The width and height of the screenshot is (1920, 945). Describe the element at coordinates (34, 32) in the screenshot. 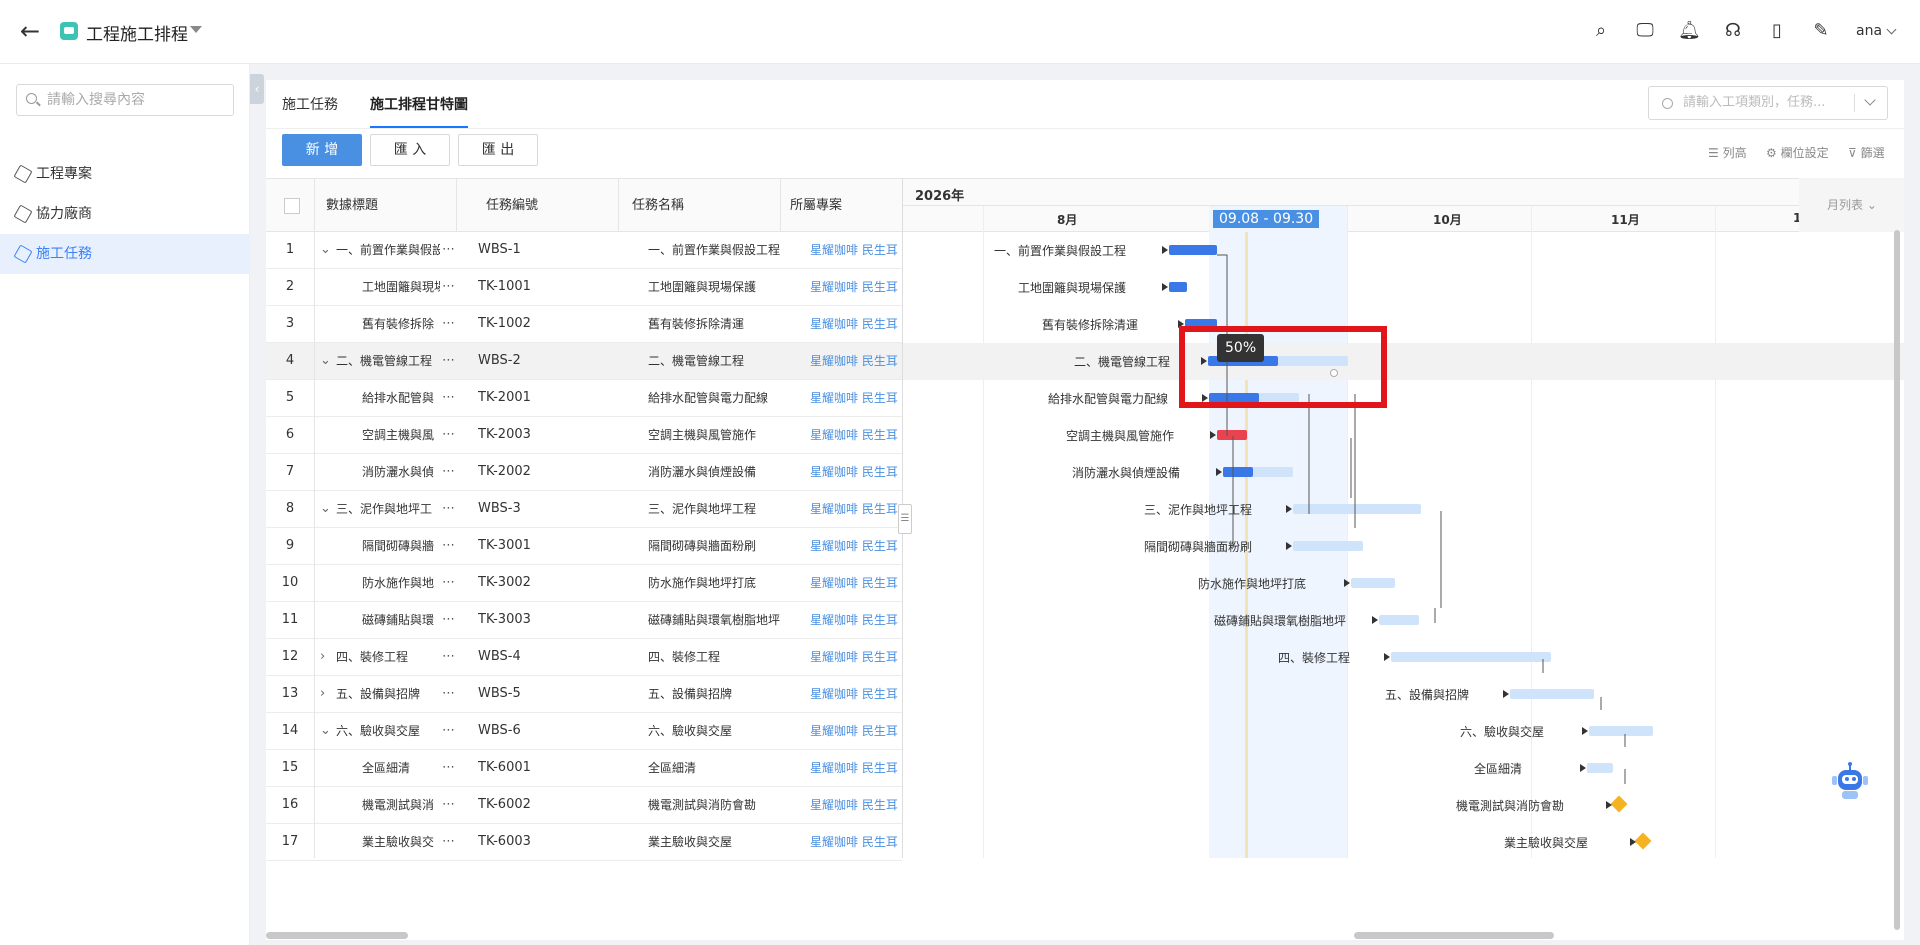

I see `back-arrow-icon: ←` at that location.